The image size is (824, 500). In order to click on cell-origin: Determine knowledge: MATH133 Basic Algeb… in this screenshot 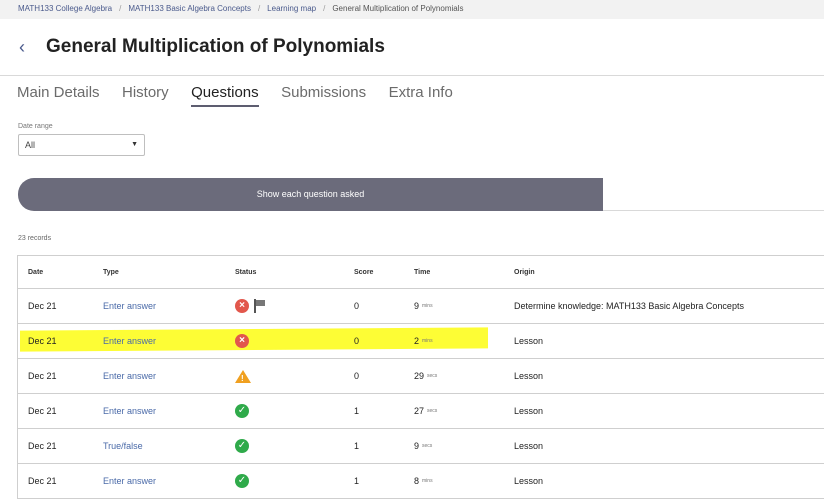, I will do `click(629, 306)`.